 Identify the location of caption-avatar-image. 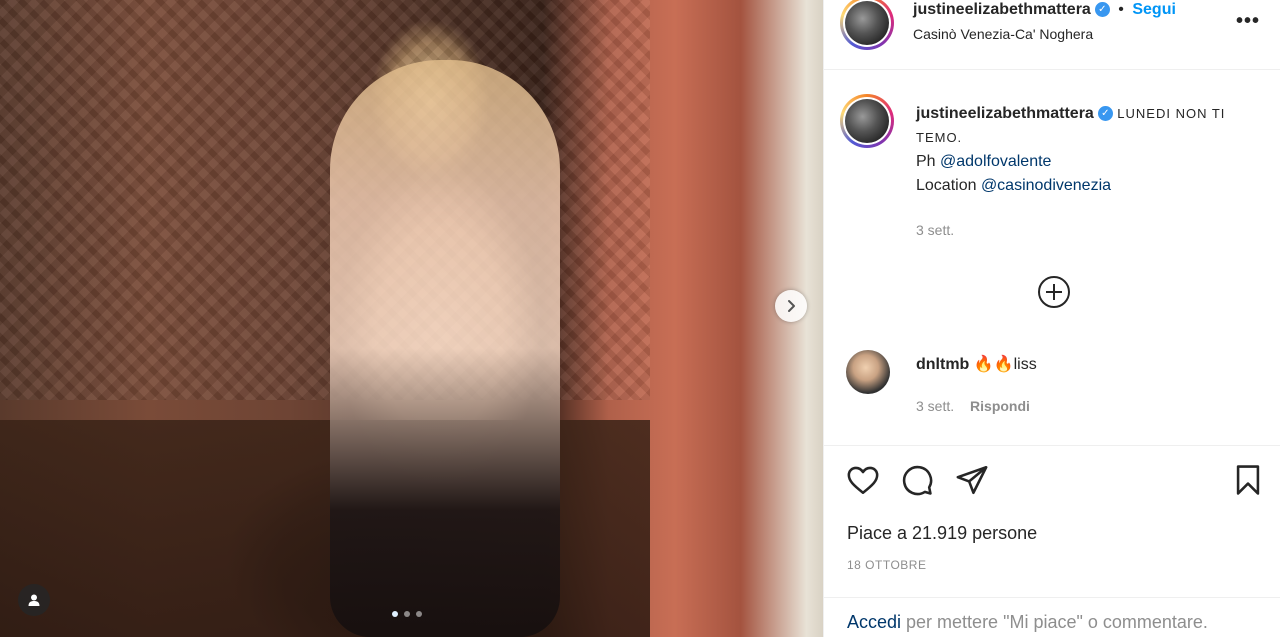
(867, 121).